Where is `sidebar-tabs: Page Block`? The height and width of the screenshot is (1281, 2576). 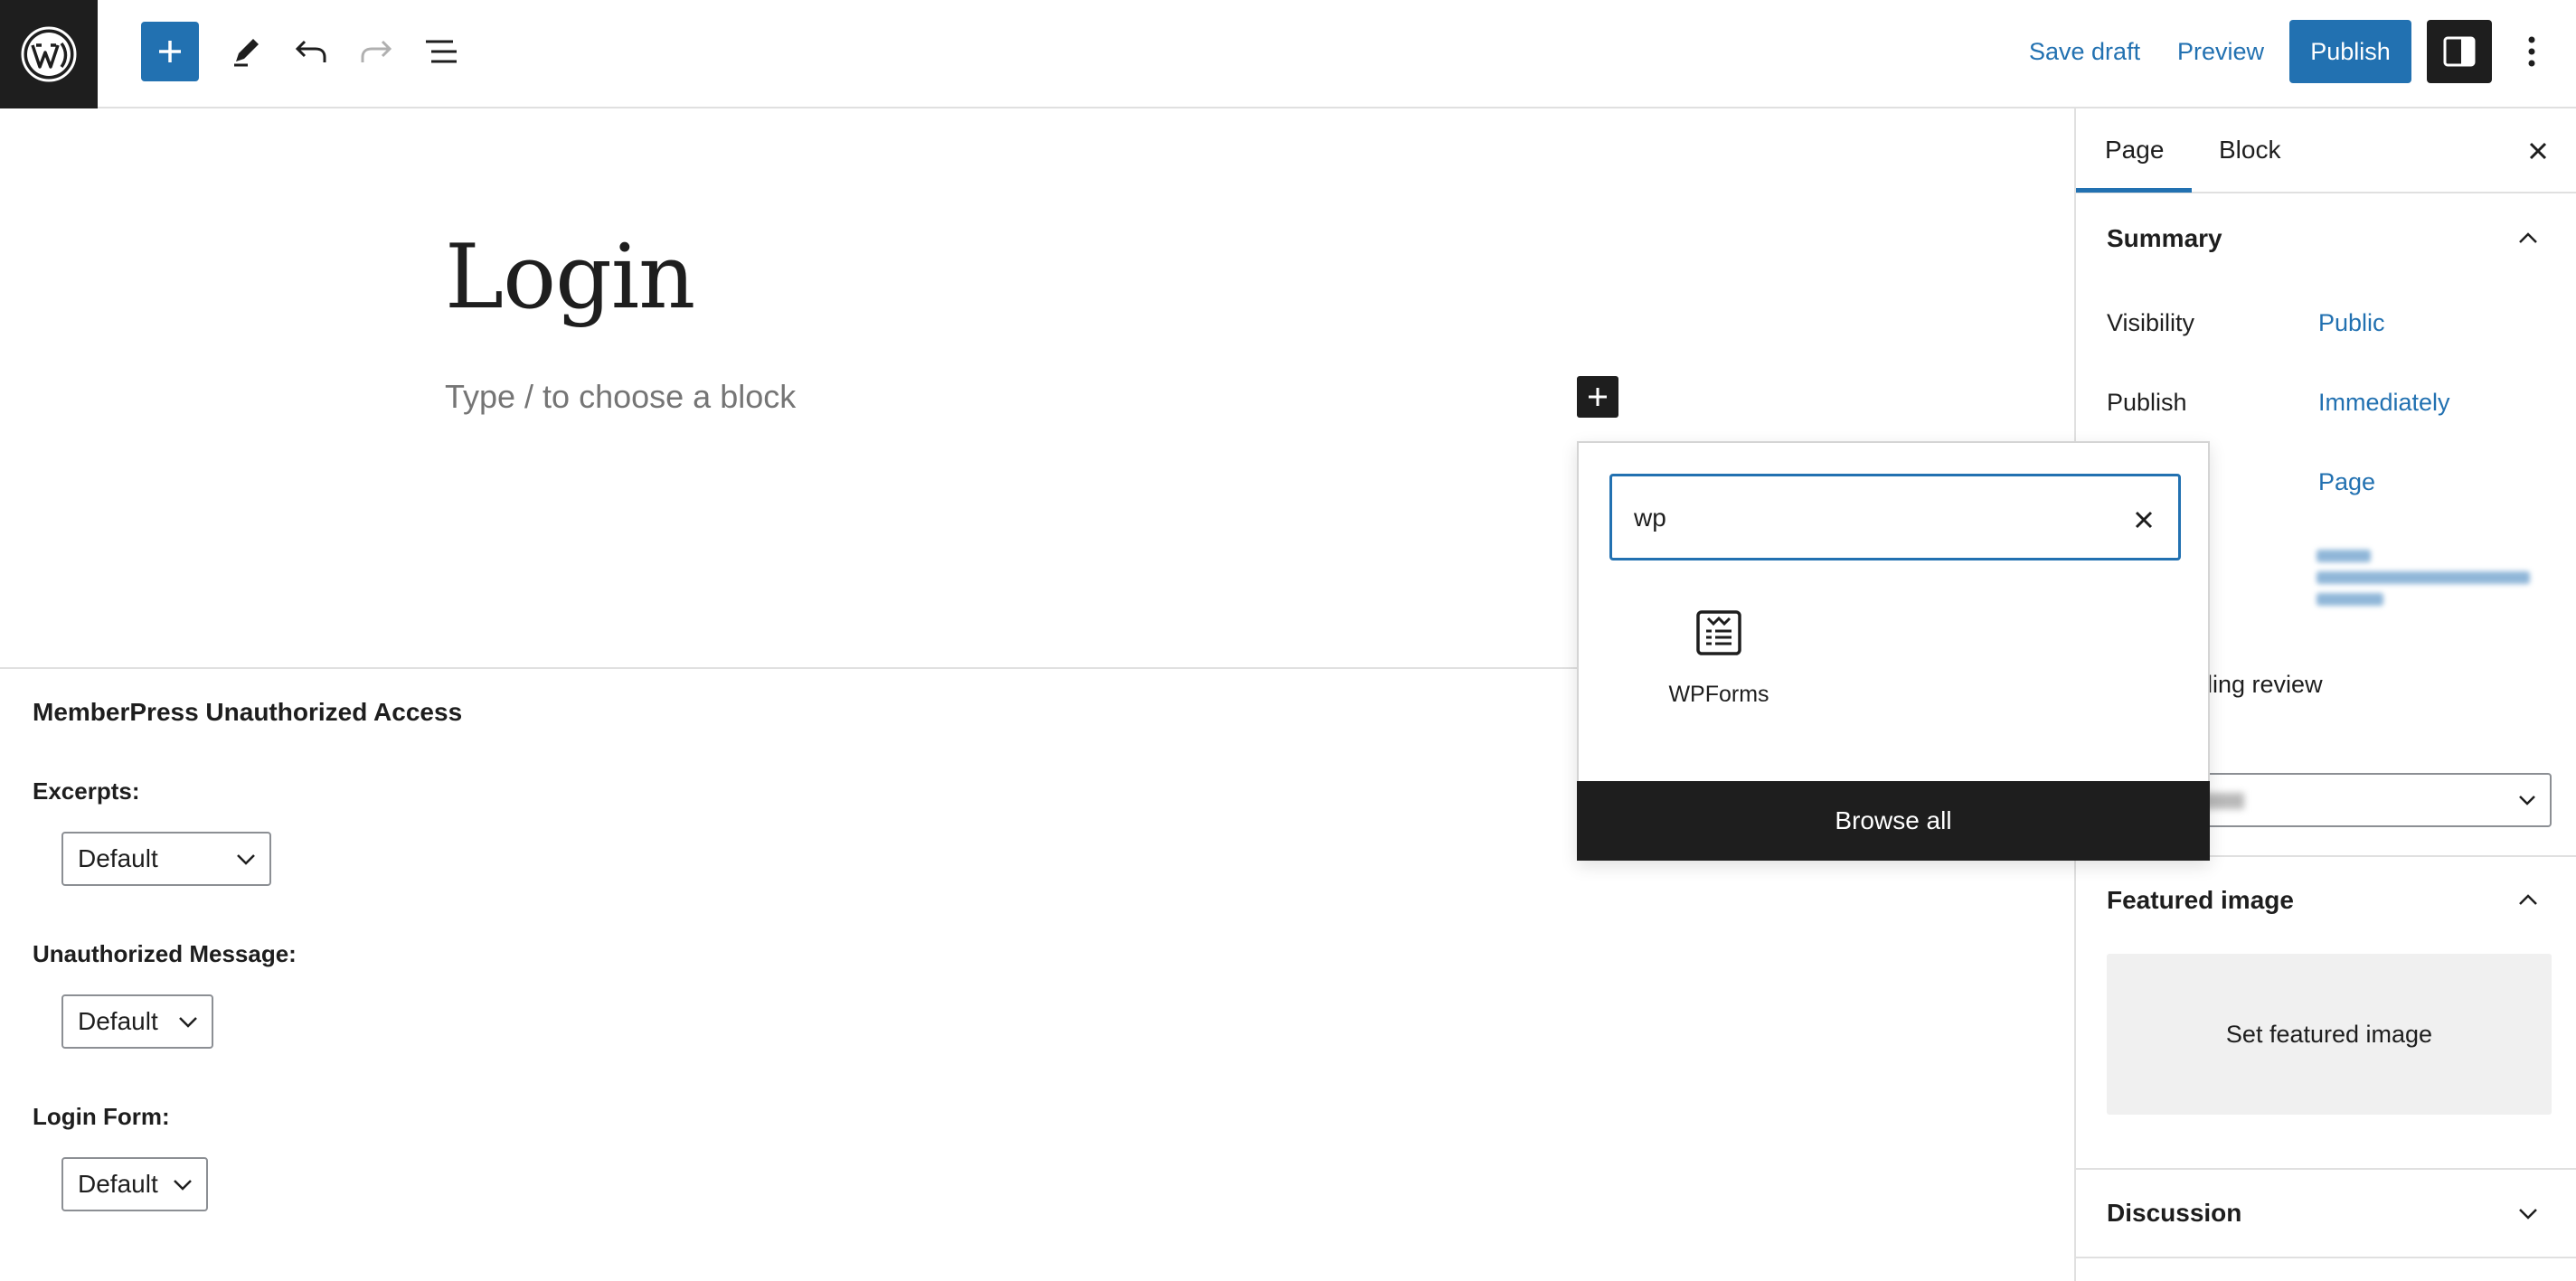
sidebar-tabs: Page Block is located at coordinates (2326, 150).